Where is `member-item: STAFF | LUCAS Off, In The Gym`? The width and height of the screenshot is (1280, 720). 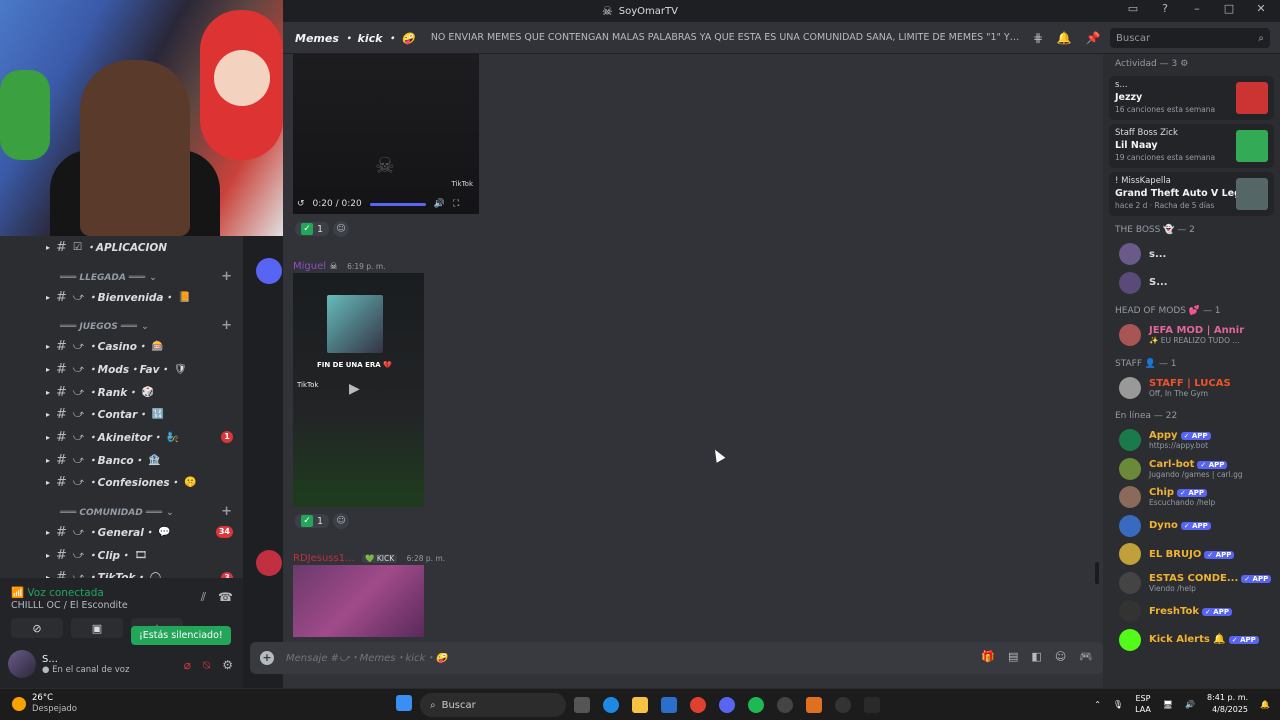 member-item: STAFF | LUCAS Off, In The Gym is located at coordinates (1191, 388).